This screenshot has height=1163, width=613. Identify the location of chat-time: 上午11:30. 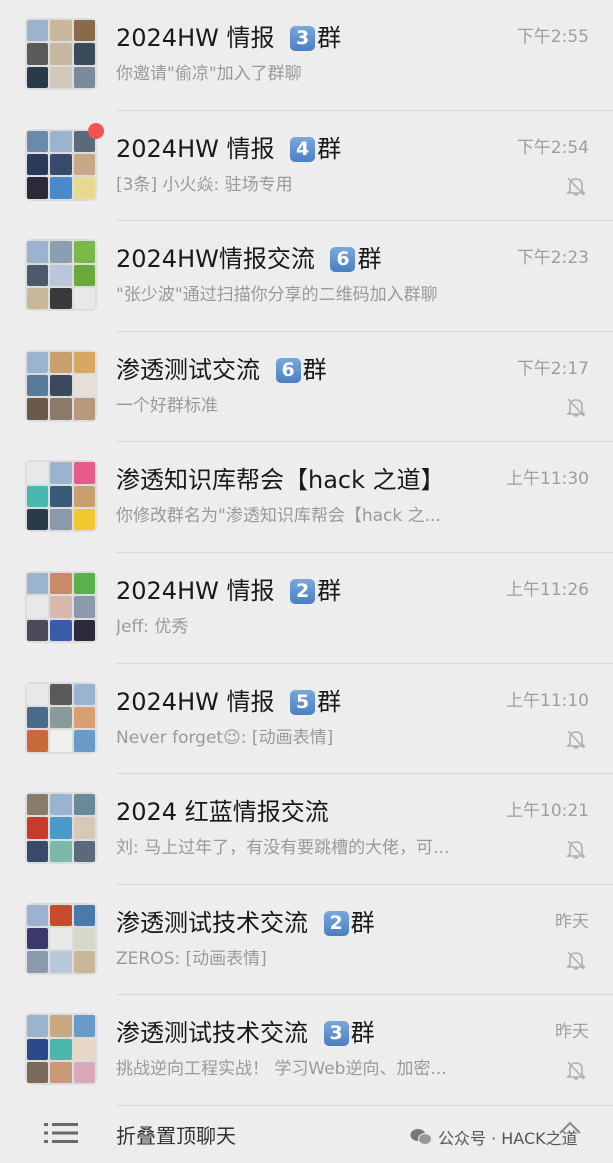
(547, 479).